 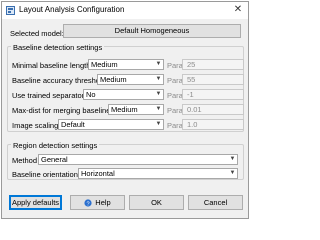 I want to click on selected-model-button: Default Homogeneous, so click(x=152, y=31).